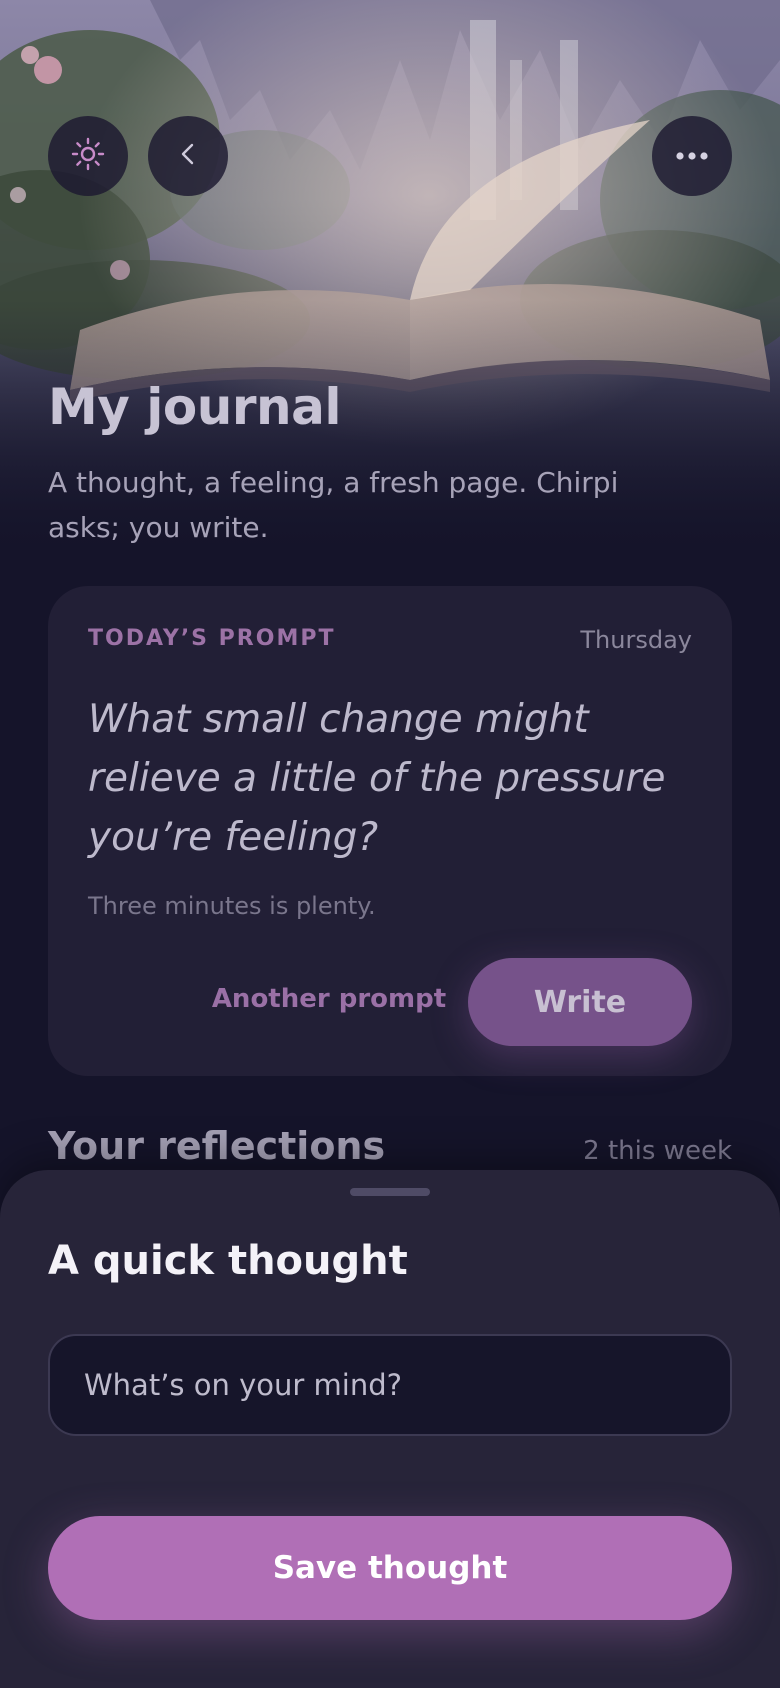 This screenshot has width=780, height=1688. Describe the element at coordinates (580, 1002) in the screenshot. I see `write-button: Write` at that location.